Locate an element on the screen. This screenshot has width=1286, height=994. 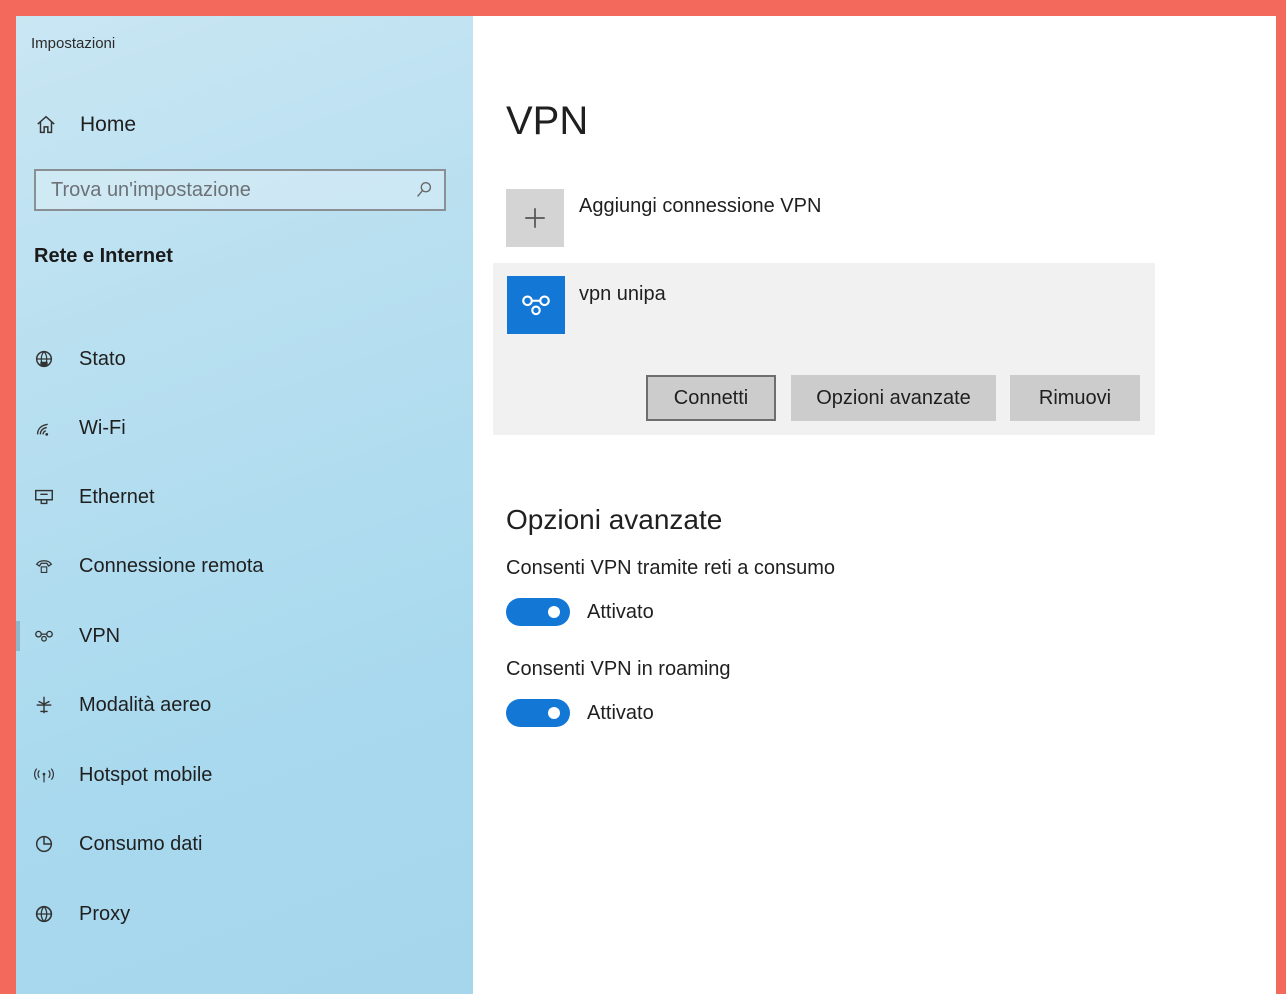
search-input is located at coordinates (223, 190).